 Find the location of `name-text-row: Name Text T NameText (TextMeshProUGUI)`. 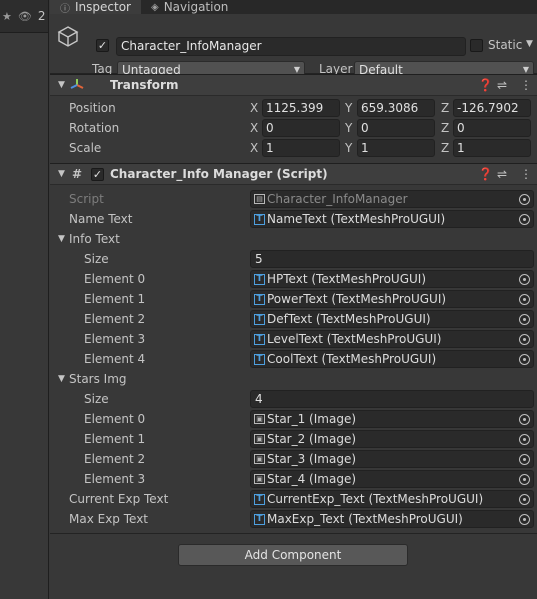

name-text-row: Name Text T NameText (TextMeshProUGUI) is located at coordinates (293, 219).